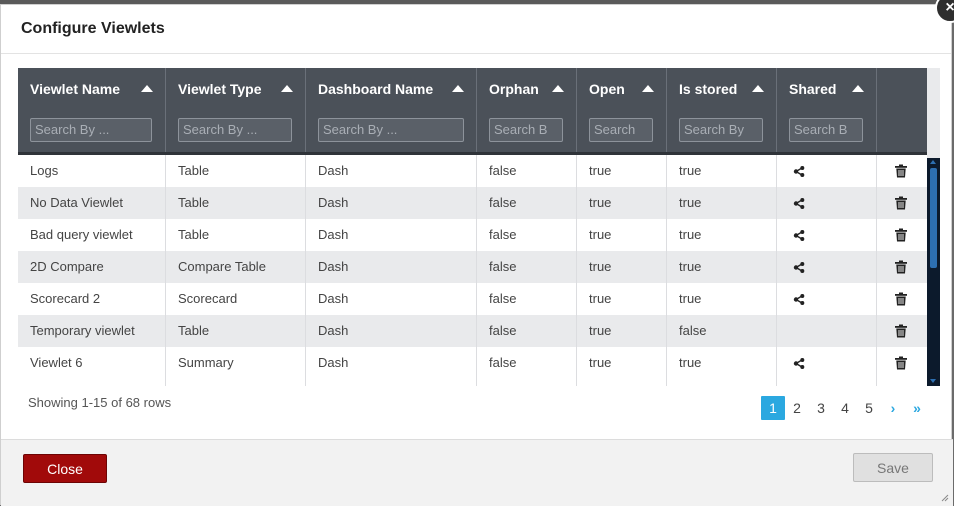 This screenshot has height=506, width=954. Describe the element at coordinates (821, 408) in the screenshot. I see `page-3-button: 3` at that location.